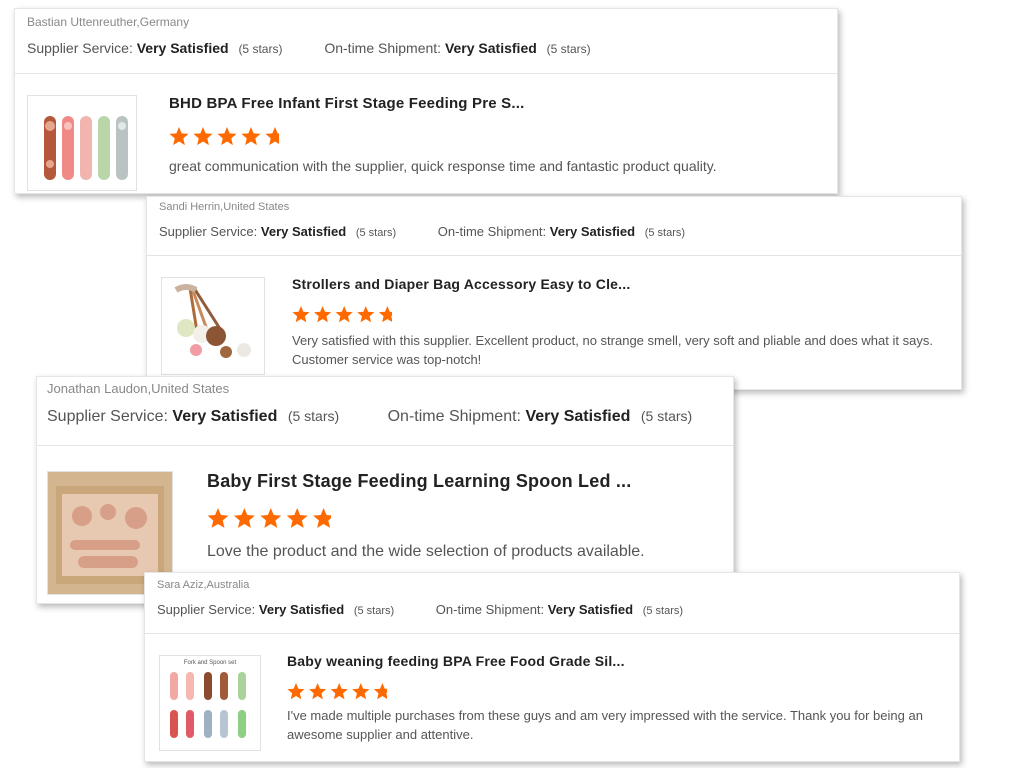 Image resolution: width=1024 pixels, height=768 pixels. Describe the element at coordinates (224, 207) in the screenshot. I see `reviewer-name: Sandi Herrin,United States` at that location.